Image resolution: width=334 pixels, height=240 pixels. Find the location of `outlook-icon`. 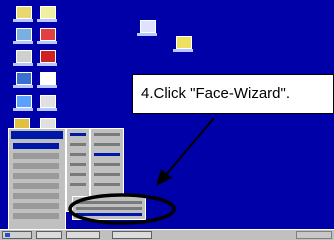

outlook-icon is located at coordinates (24, 101).